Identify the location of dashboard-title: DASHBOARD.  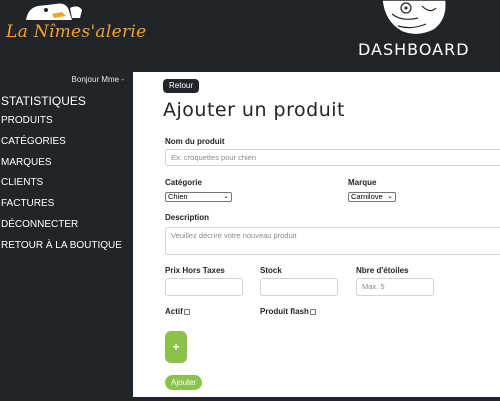
(414, 49).